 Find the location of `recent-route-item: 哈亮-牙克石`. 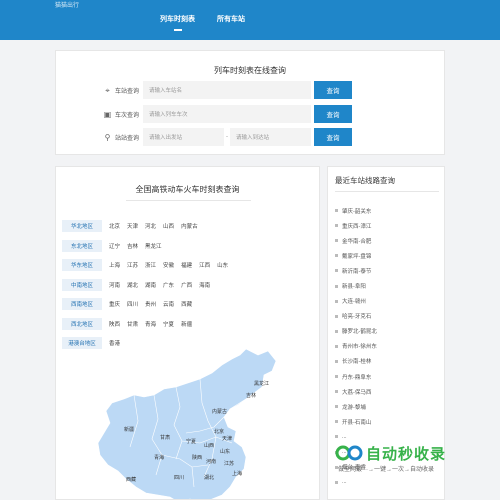

recent-route-item: 哈亮-牙克石 is located at coordinates (356, 316).